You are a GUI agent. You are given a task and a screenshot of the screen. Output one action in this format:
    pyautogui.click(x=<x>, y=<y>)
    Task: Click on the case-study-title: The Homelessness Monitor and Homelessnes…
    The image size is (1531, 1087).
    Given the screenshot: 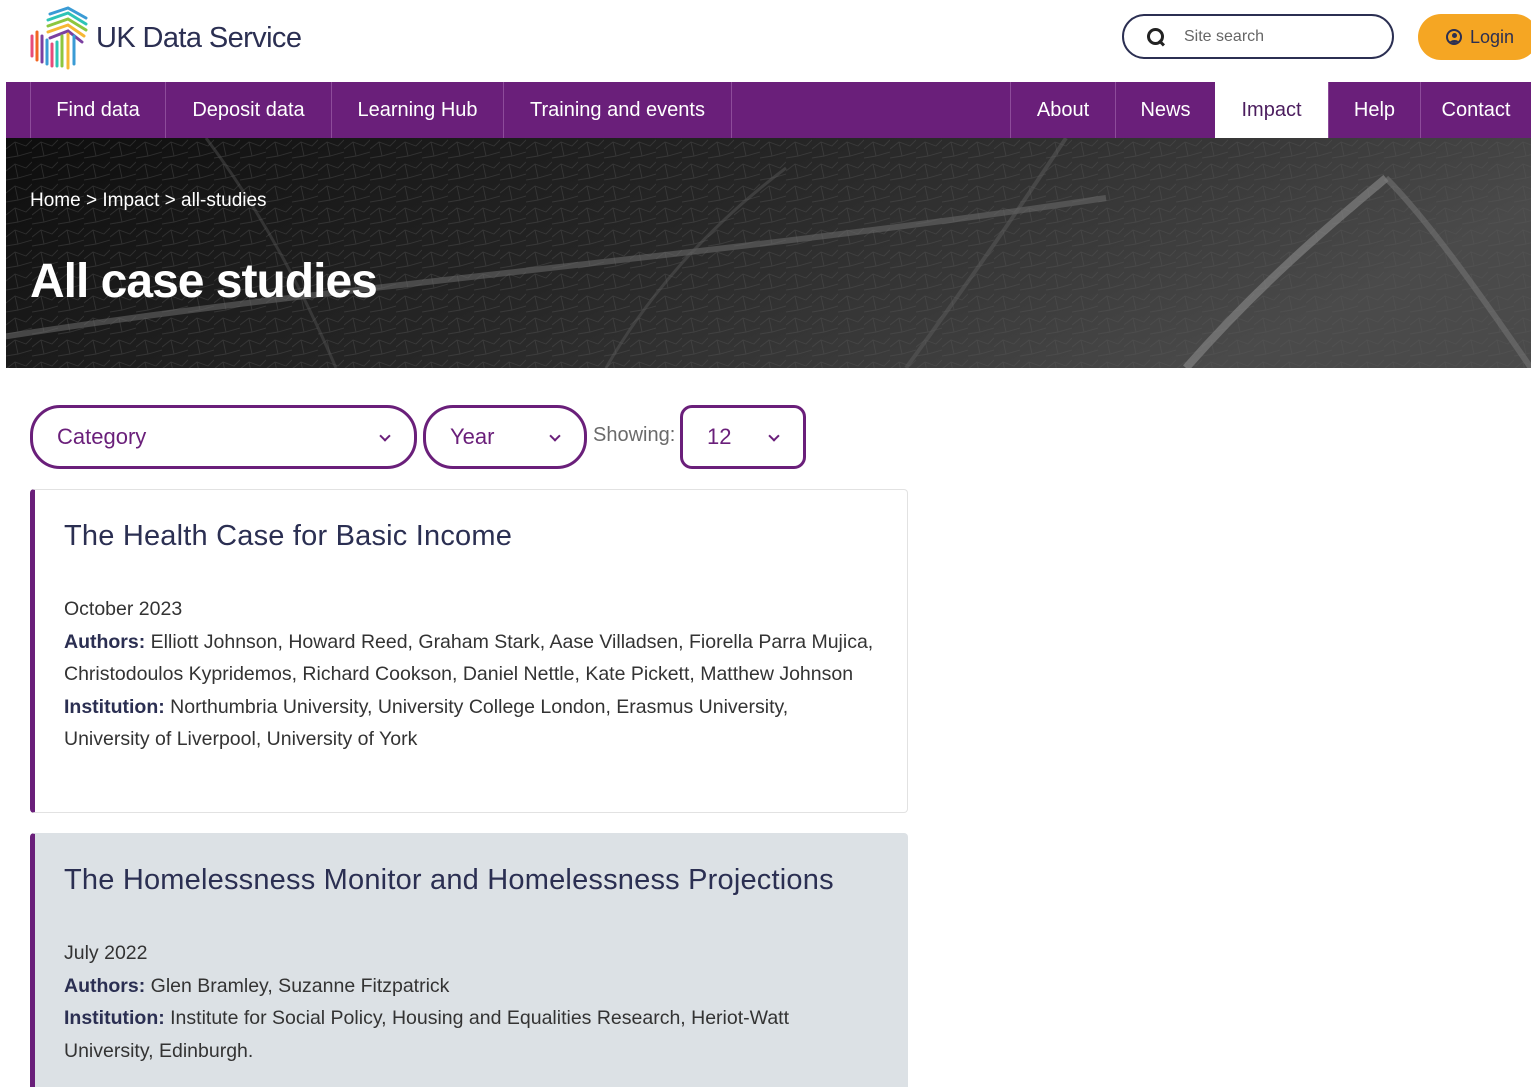 What is the action you would take?
    pyautogui.click(x=470, y=880)
    